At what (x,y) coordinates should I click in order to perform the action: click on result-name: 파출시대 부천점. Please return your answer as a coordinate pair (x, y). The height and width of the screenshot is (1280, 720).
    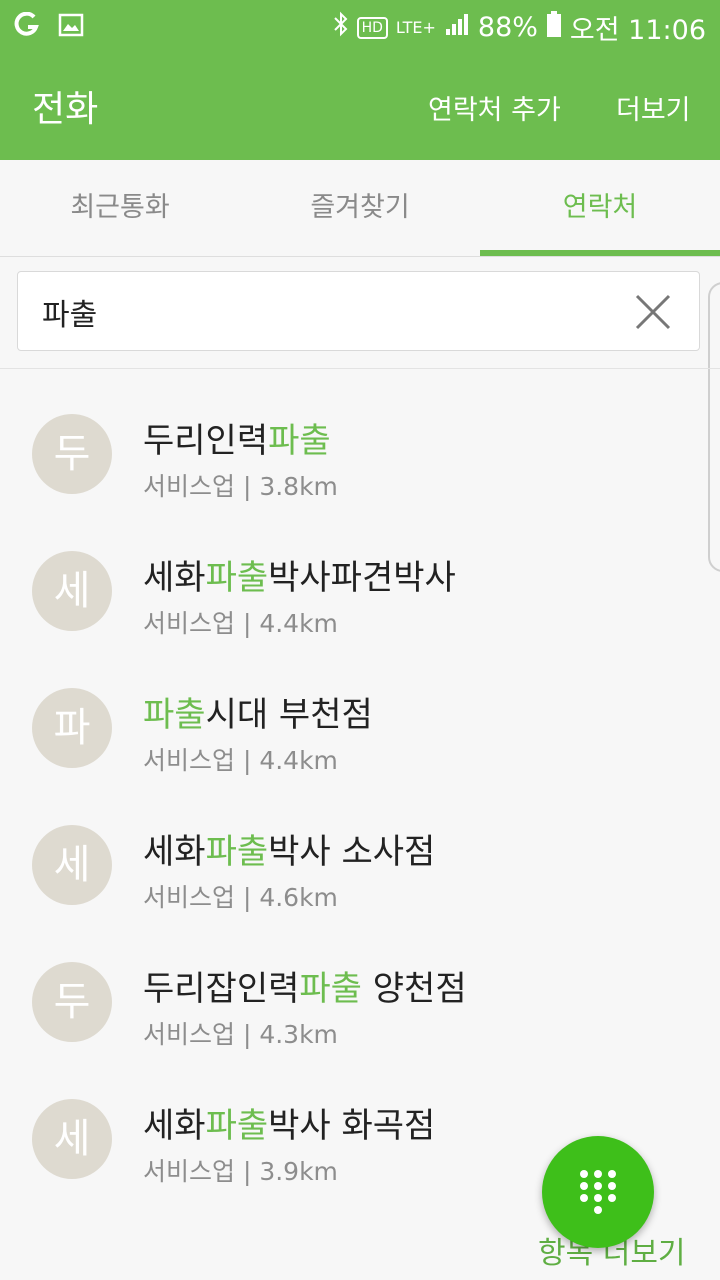
    Looking at the image, I should click on (258, 715).